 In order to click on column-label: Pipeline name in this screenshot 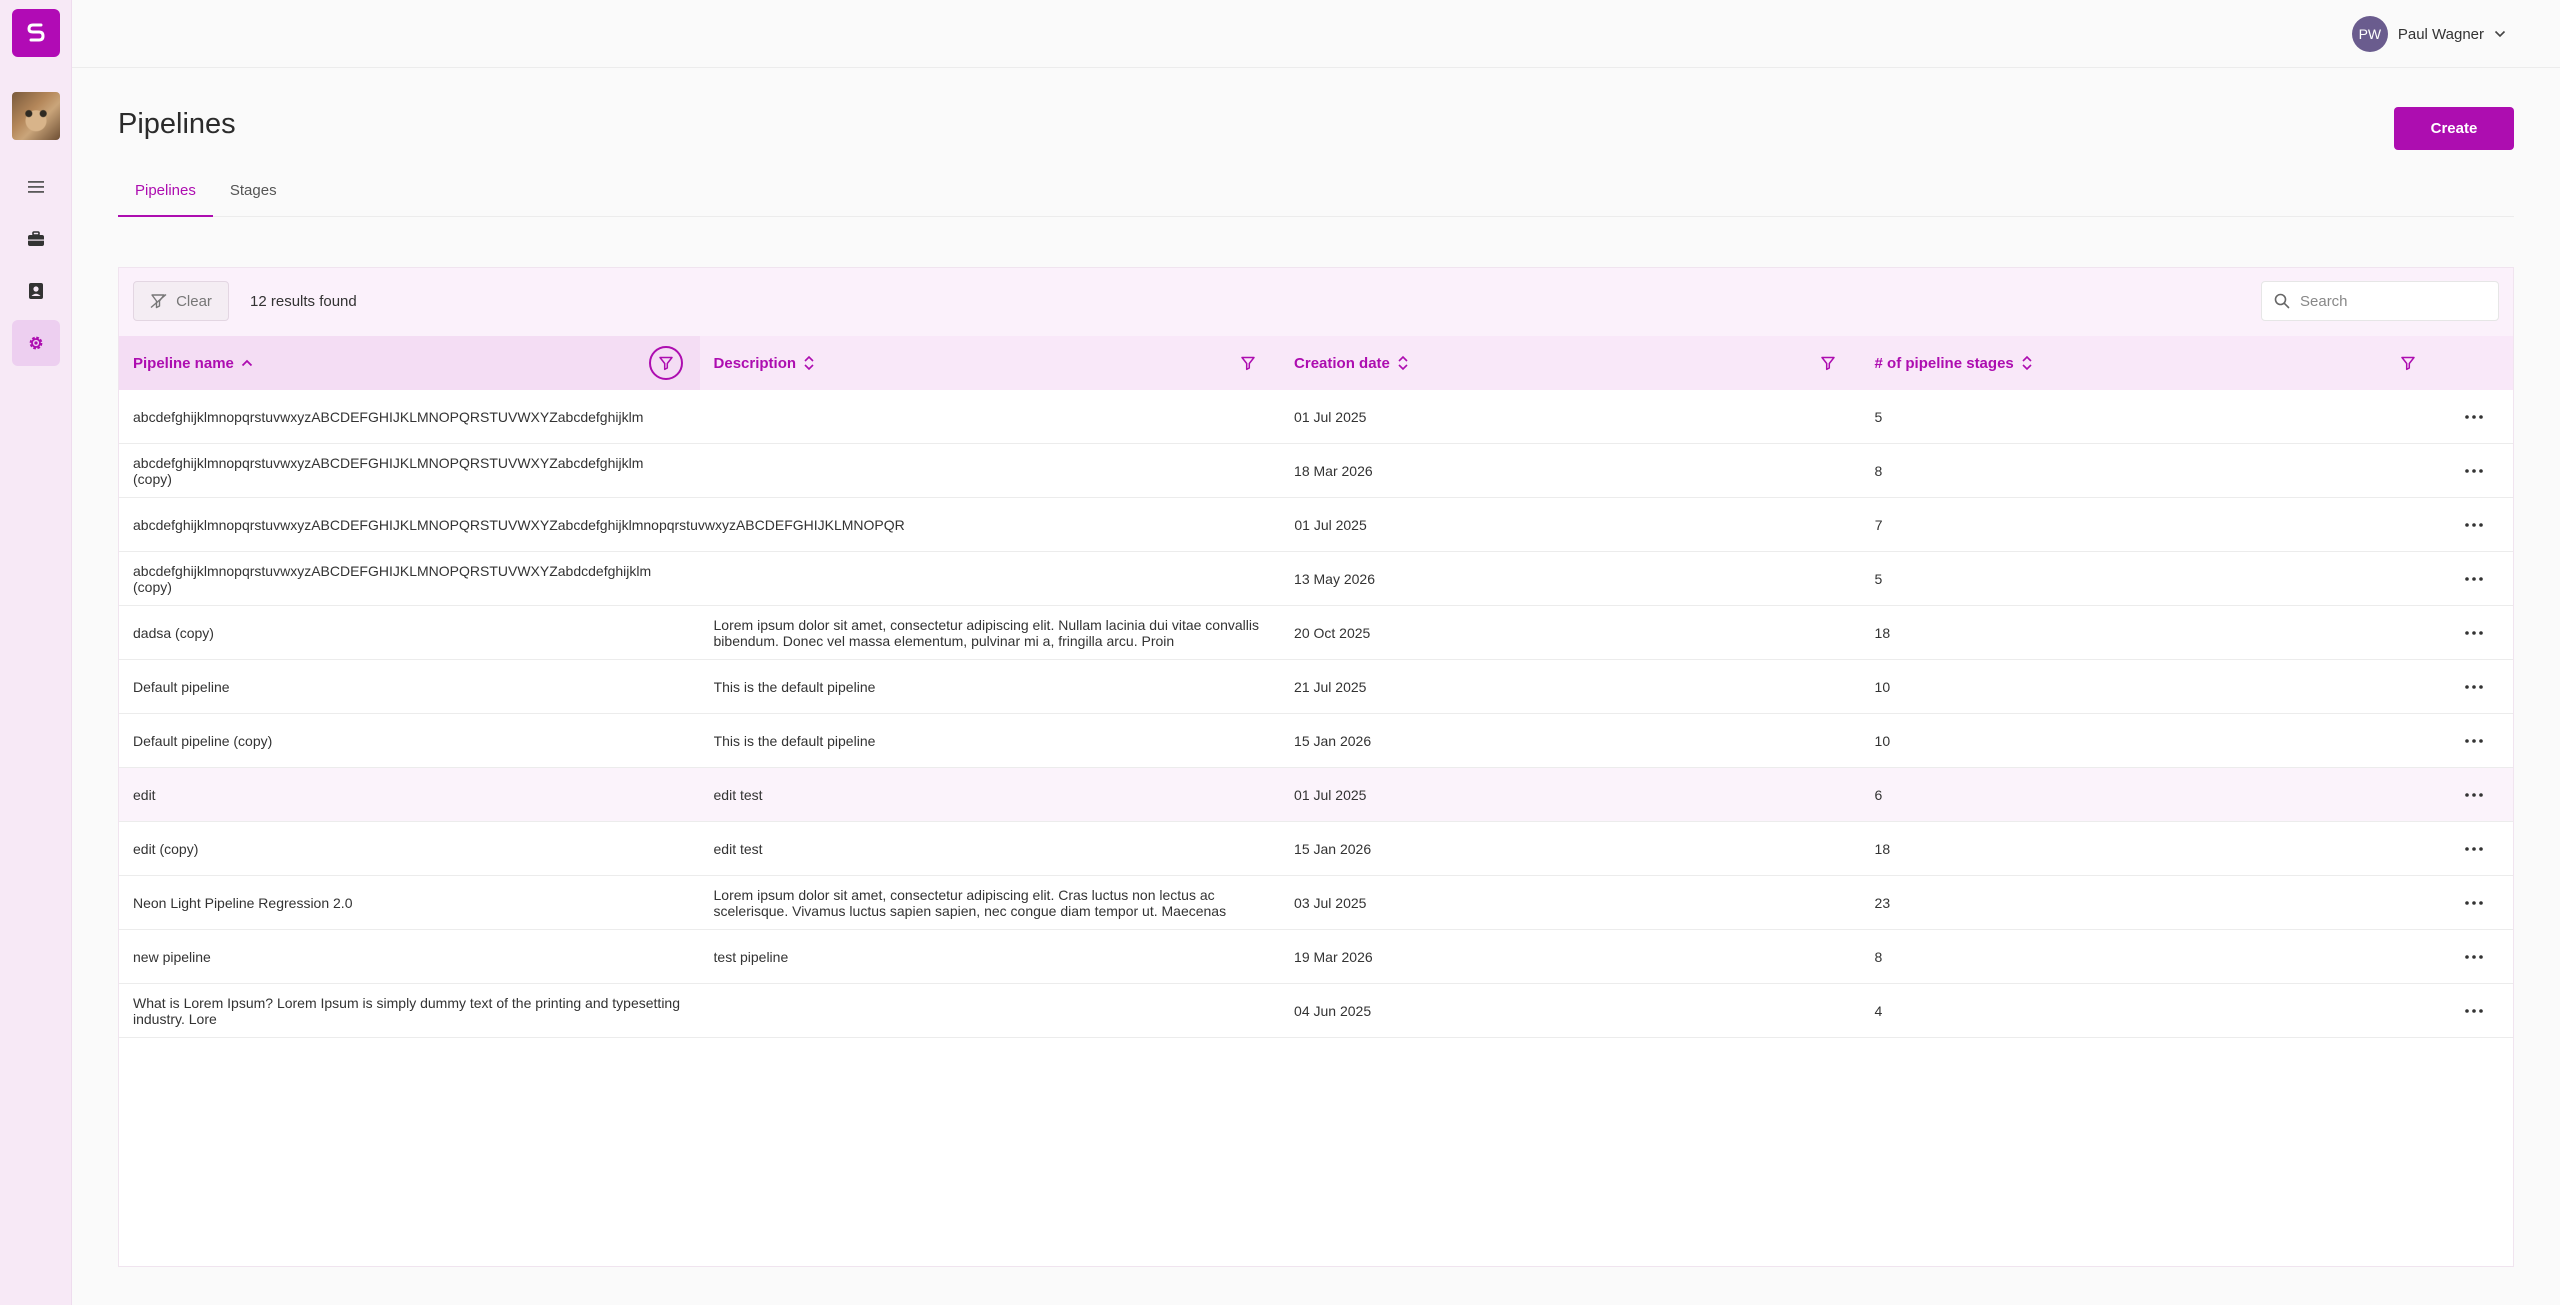, I will do `click(183, 363)`.